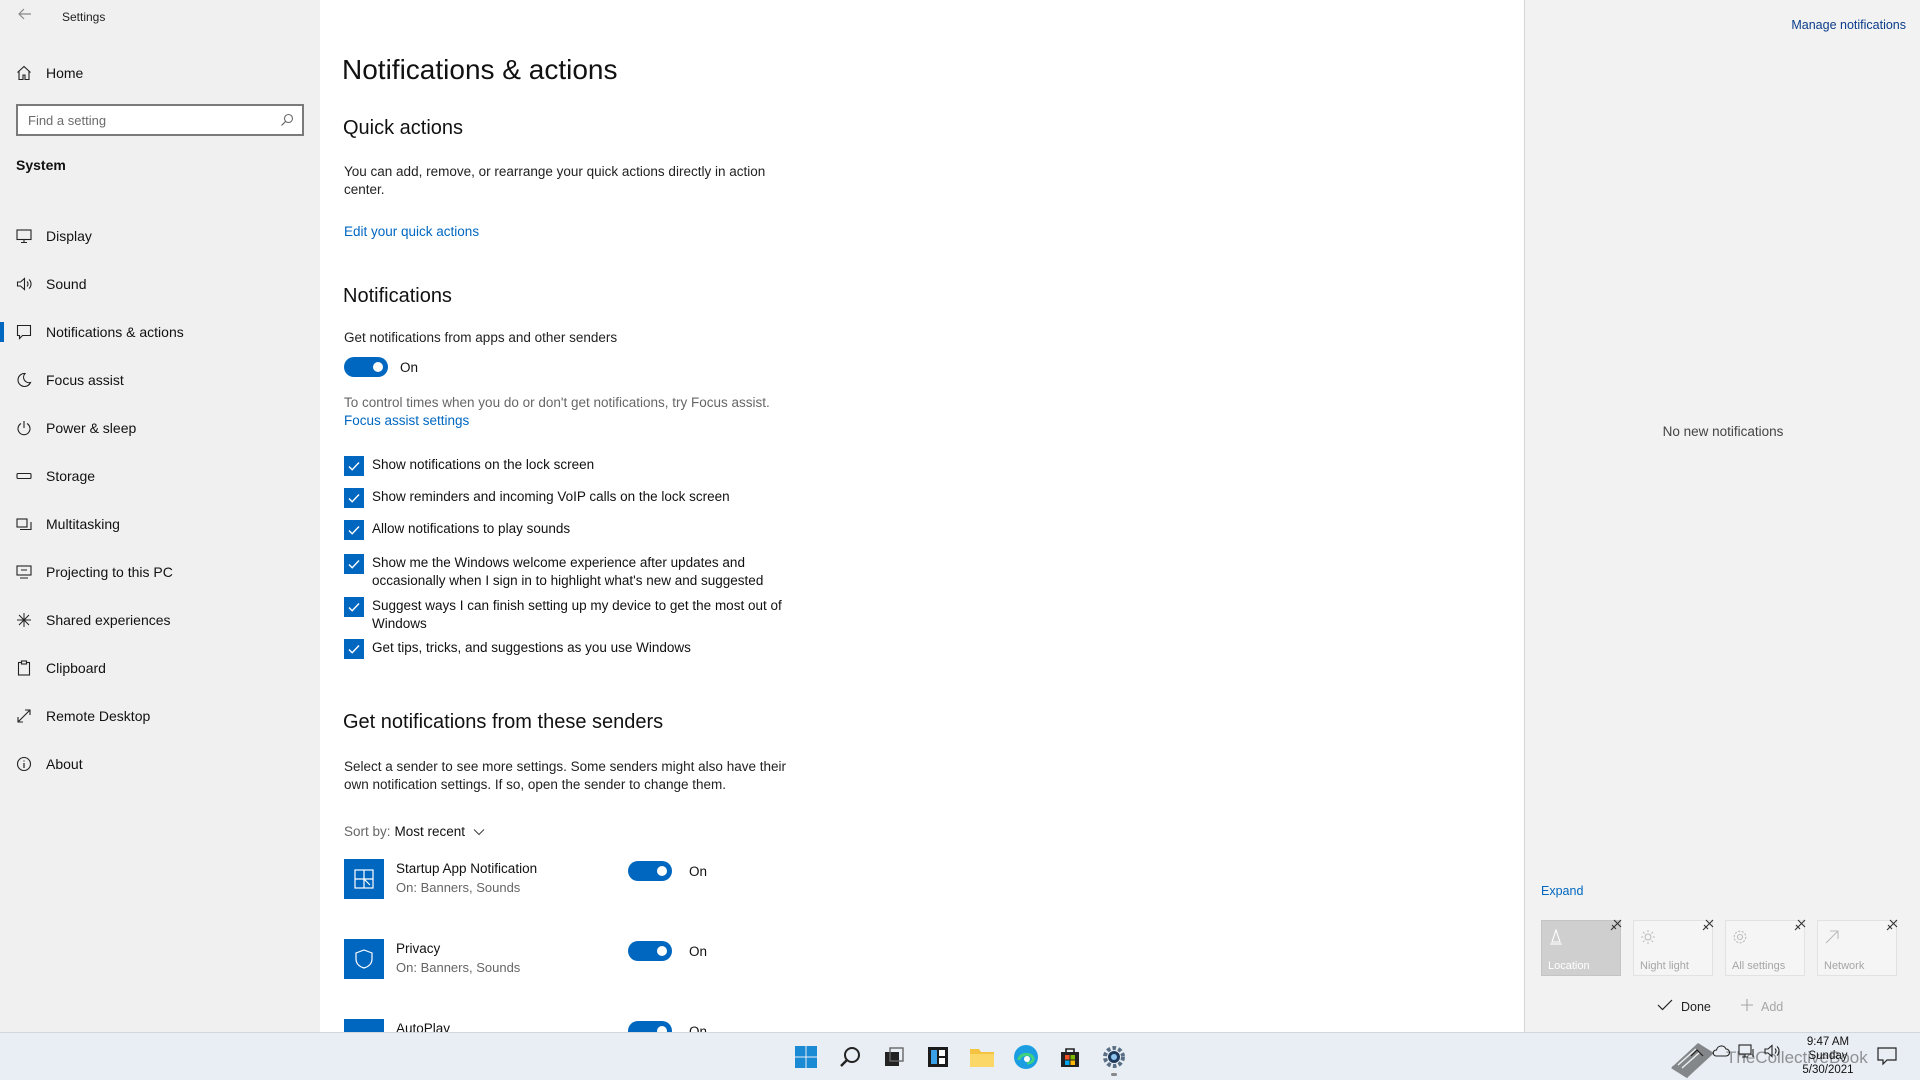 The image size is (1920, 1080). Describe the element at coordinates (1828, 1042) in the screenshot. I see `clock-time: 9:47 AM` at that location.